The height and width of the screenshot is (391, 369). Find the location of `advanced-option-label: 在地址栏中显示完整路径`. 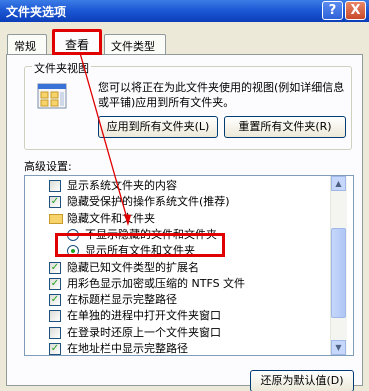

advanced-option-label: 在地址栏中显示完整路径 is located at coordinates (127, 348).